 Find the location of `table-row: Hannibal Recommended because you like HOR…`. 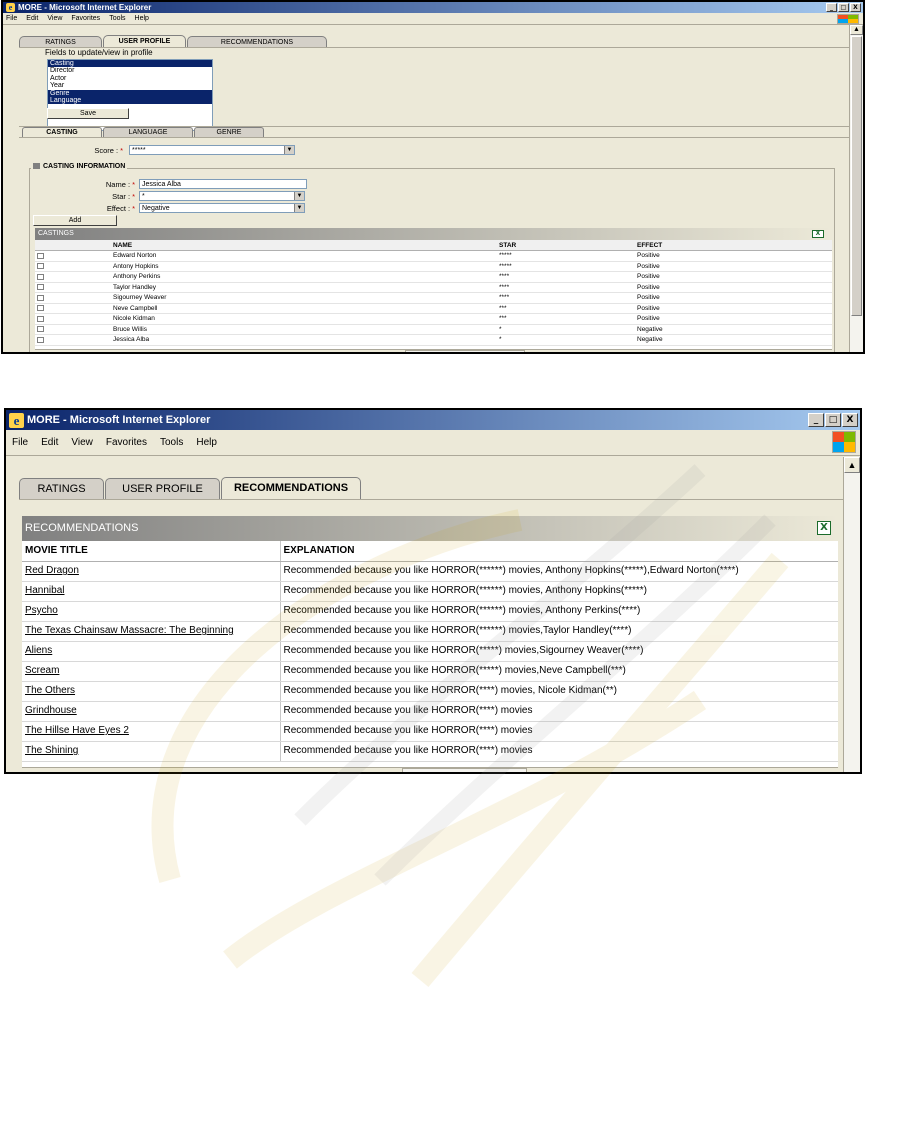

table-row: Hannibal Recommended because you like HOR… is located at coordinates (430, 591).